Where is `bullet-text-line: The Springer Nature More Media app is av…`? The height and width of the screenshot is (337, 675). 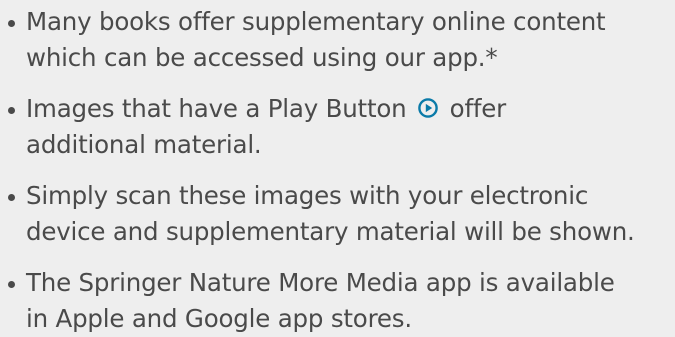
bullet-text-line: The Springer Nature More Media app is av… is located at coordinates (320, 282).